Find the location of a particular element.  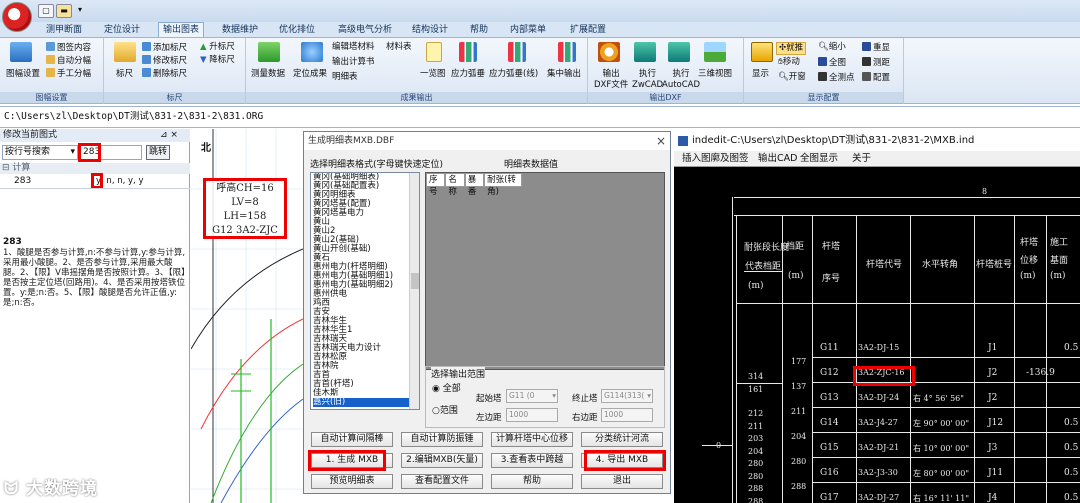

all-points-button: 全测点 is located at coordinates (836, 78).